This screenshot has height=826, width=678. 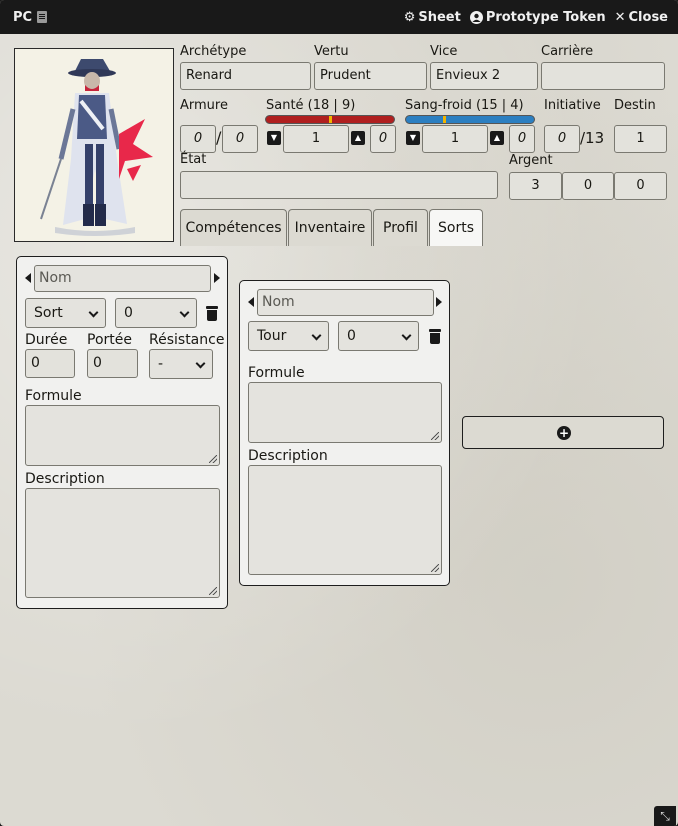 I want to click on prototype-token-label: Prototype Token, so click(x=545, y=17).